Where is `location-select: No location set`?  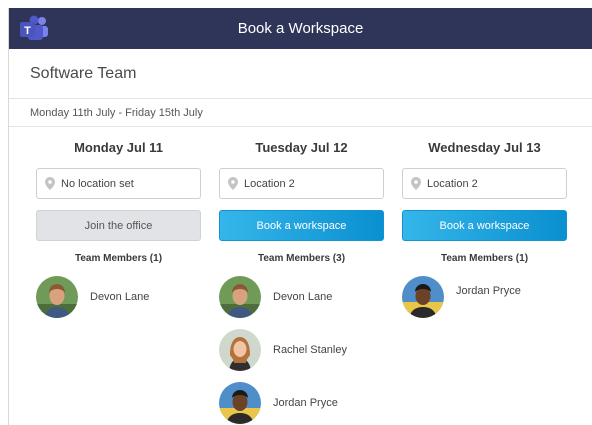
location-select: No location set is located at coordinates (118, 183).